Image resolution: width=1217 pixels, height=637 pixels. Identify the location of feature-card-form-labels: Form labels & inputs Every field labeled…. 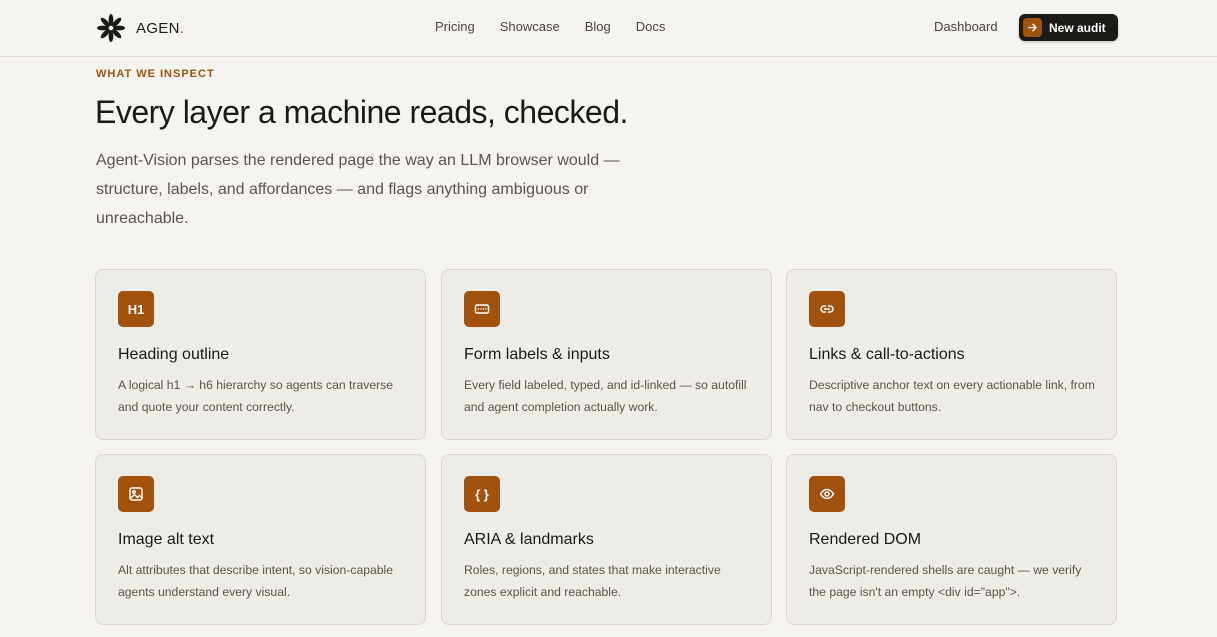
(606, 354).